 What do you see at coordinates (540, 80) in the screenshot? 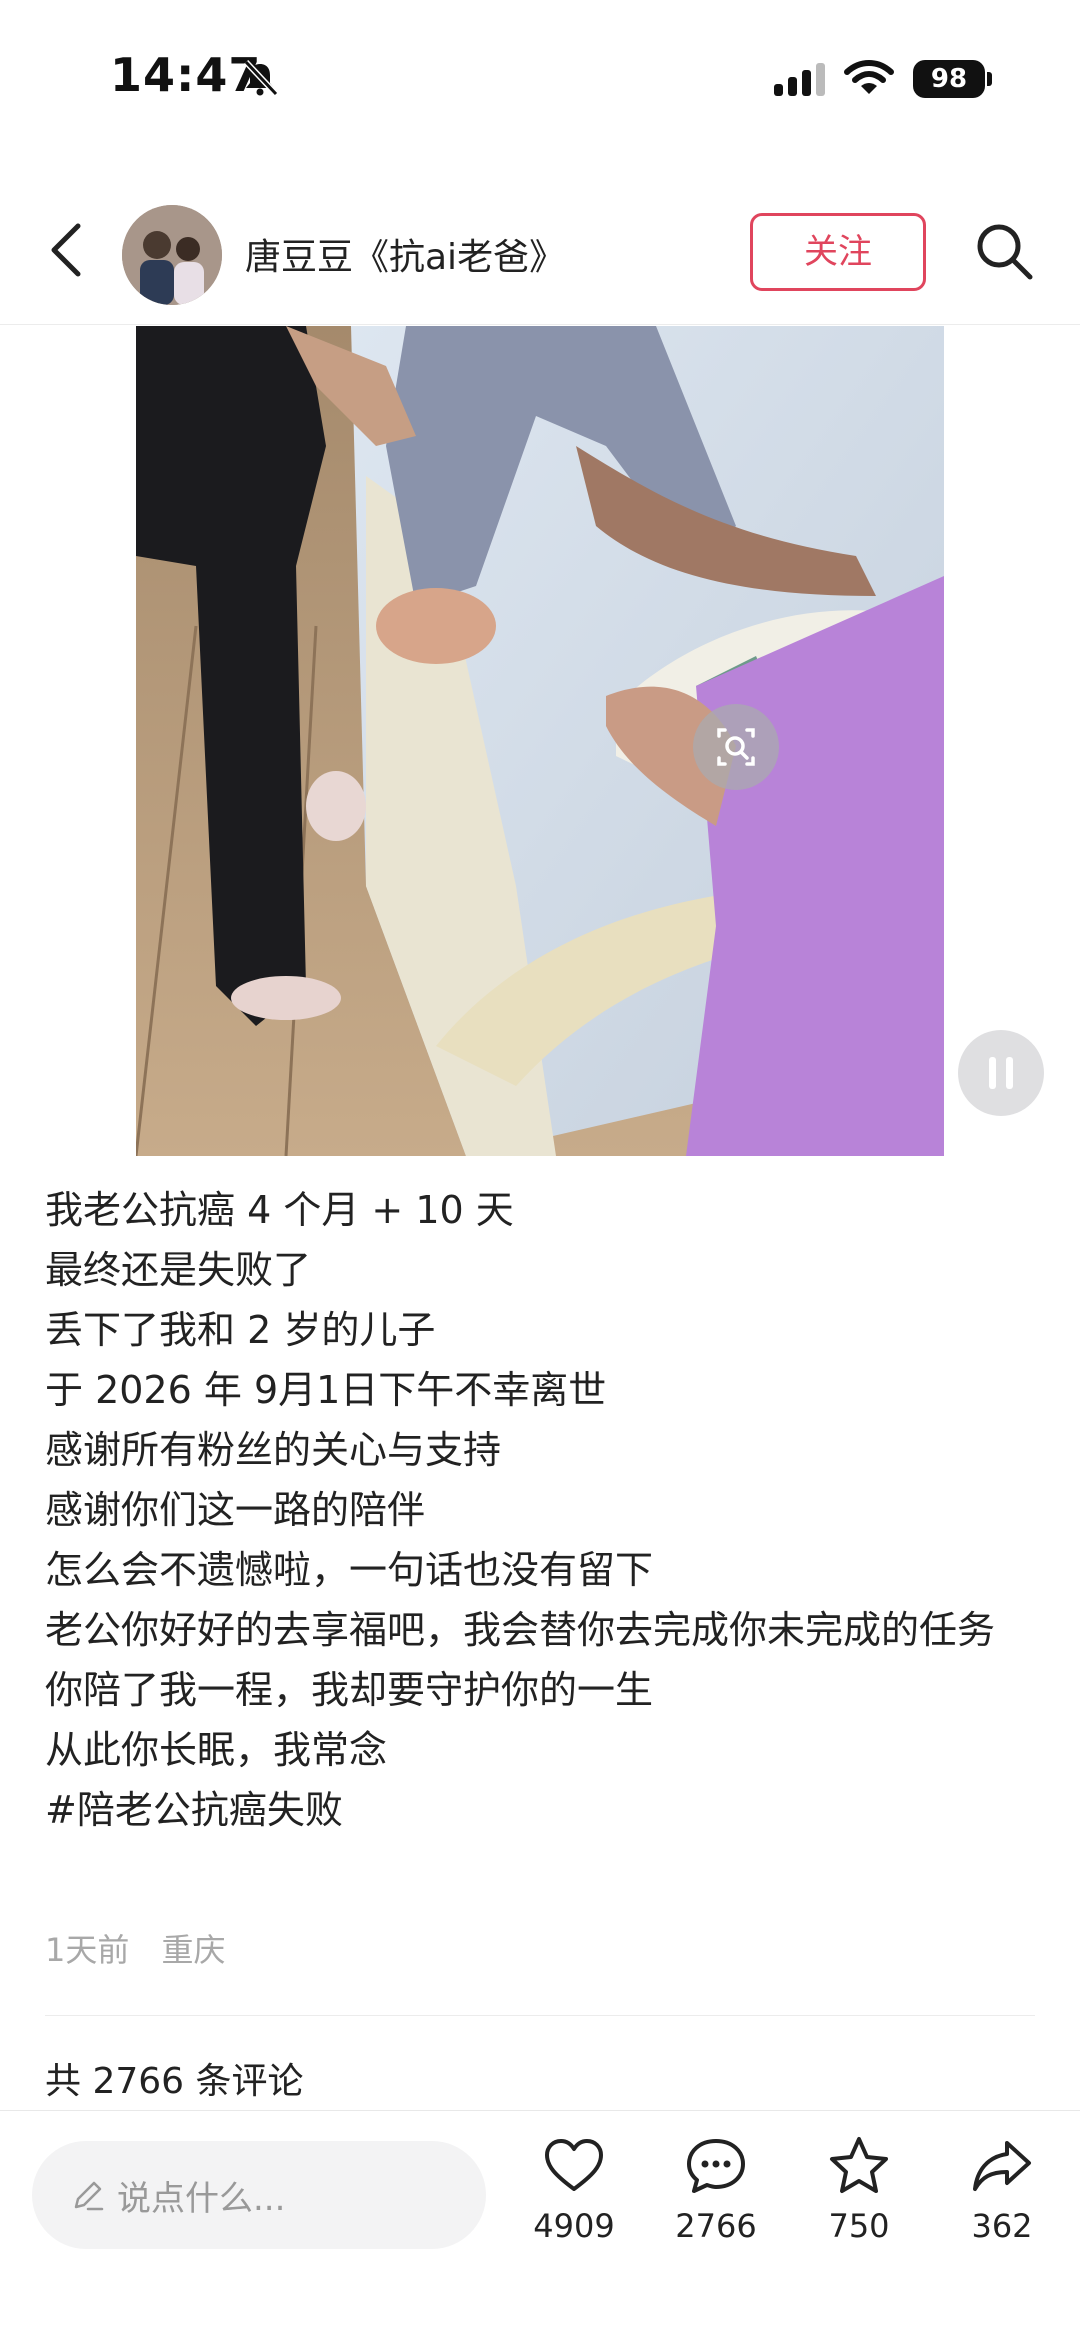
I see `status-bar: 14:47 98` at bounding box center [540, 80].